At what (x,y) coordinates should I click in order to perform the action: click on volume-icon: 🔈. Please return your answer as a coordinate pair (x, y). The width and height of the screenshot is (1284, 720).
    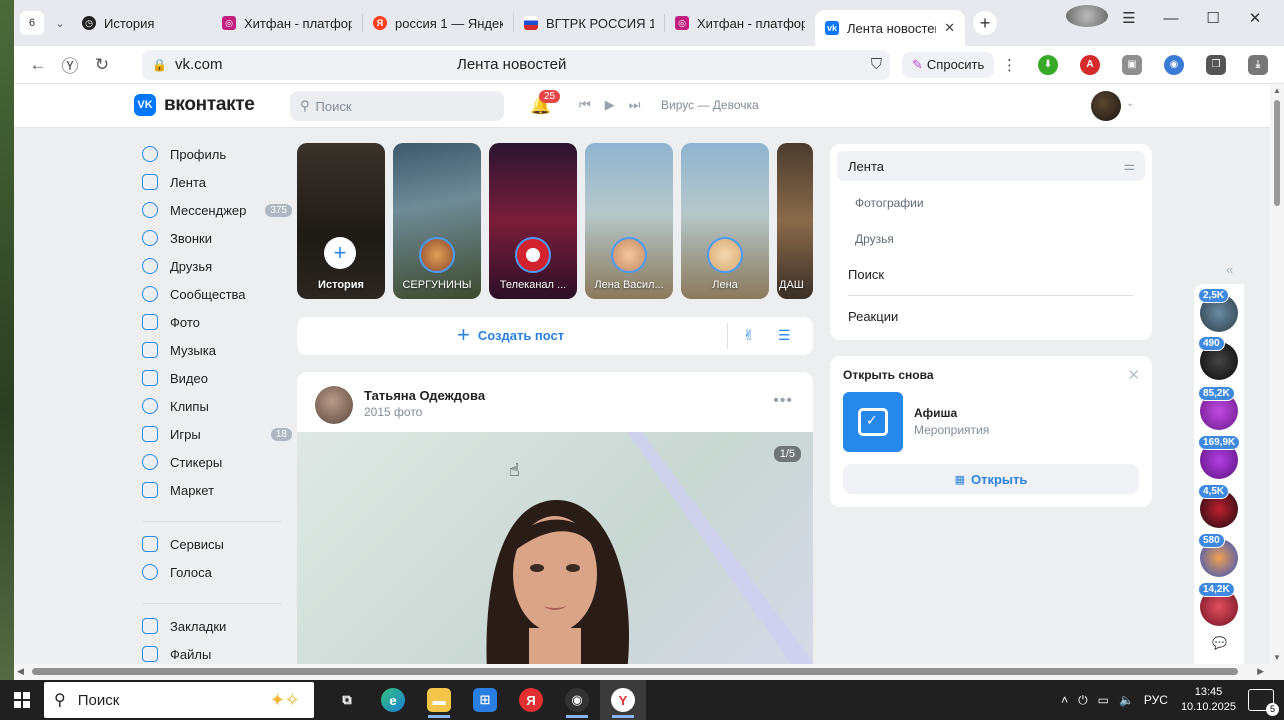
    Looking at the image, I should click on (1126, 700).